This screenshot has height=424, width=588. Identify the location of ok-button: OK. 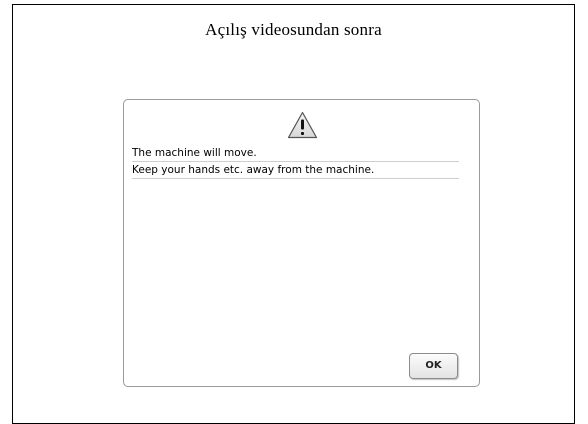
(433, 366).